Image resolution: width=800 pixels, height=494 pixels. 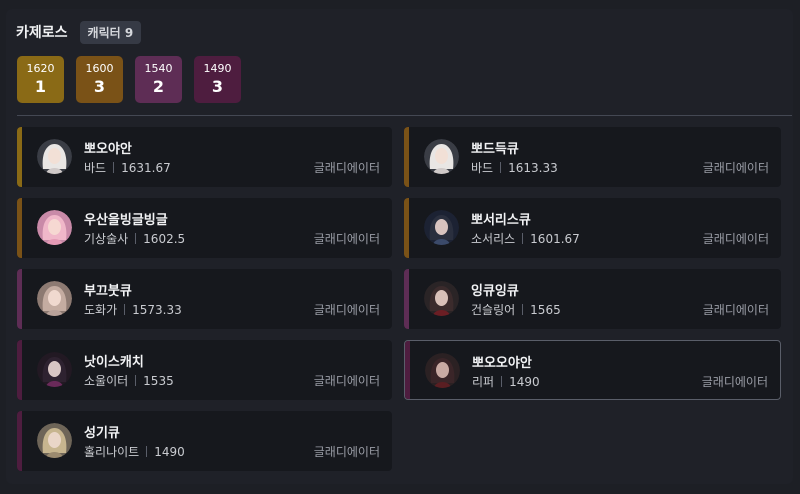 What do you see at coordinates (204, 228) in the screenshot?
I see `character-card: 우산을빙글빙글 기상술사 1602.5 글래디에이터` at bounding box center [204, 228].